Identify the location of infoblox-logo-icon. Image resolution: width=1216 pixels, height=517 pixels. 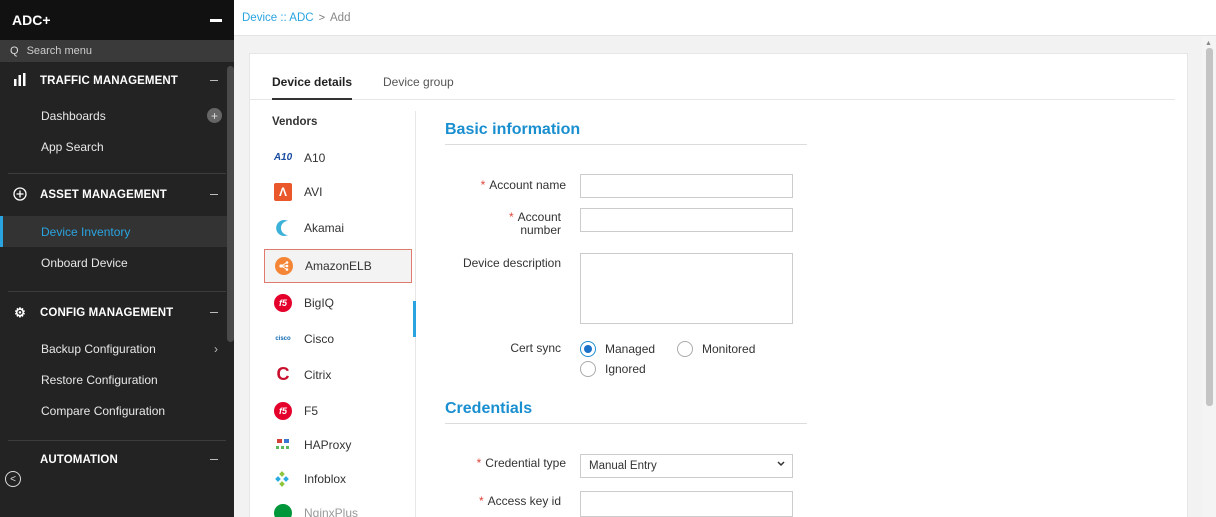
(283, 479).